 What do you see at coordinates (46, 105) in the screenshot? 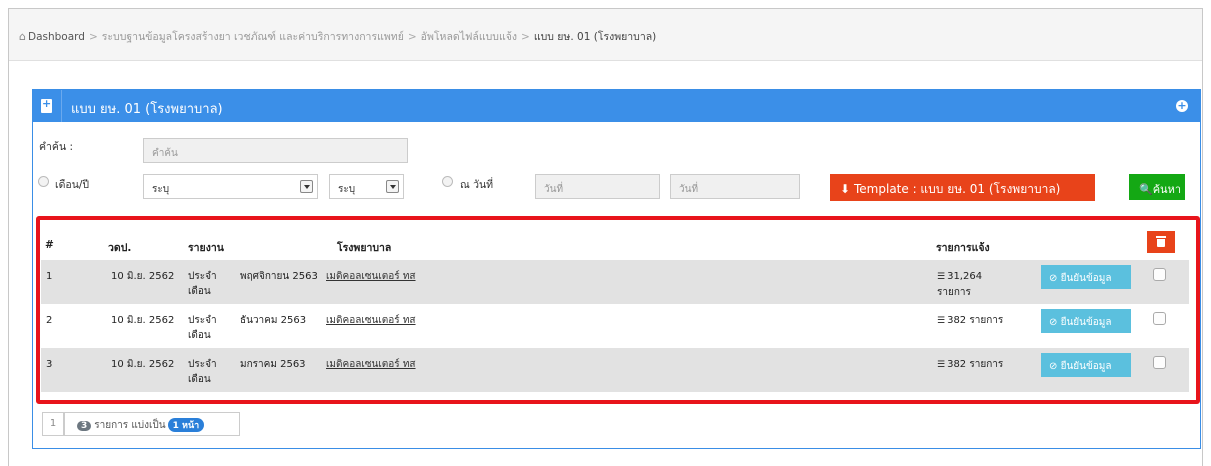
I see `file-add-icon` at bounding box center [46, 105].